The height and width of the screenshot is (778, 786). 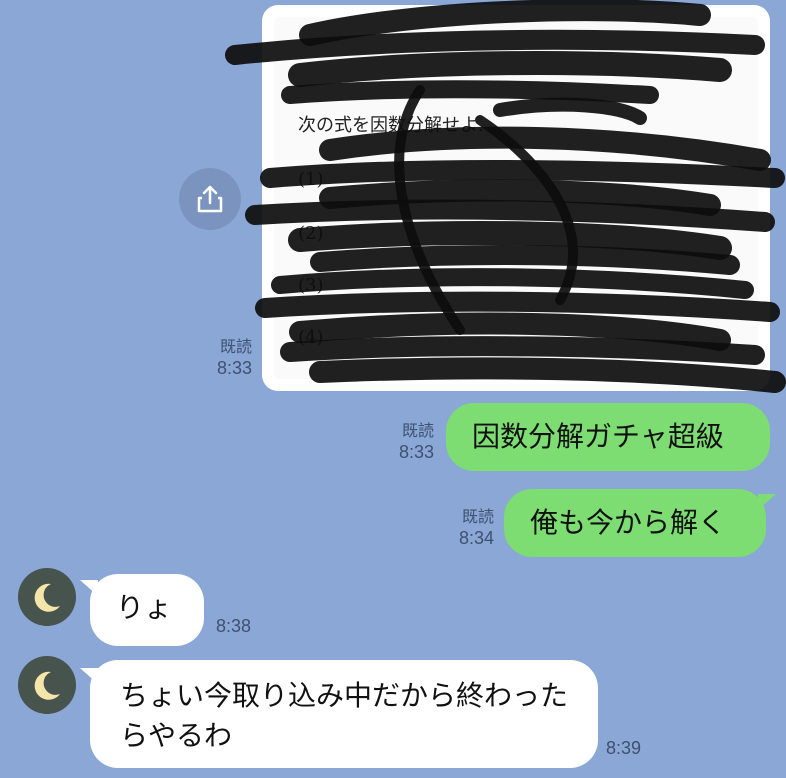 I want to click on message-bubble-sent: 因数分解ガチャ超級, so click(x=608, y=437).